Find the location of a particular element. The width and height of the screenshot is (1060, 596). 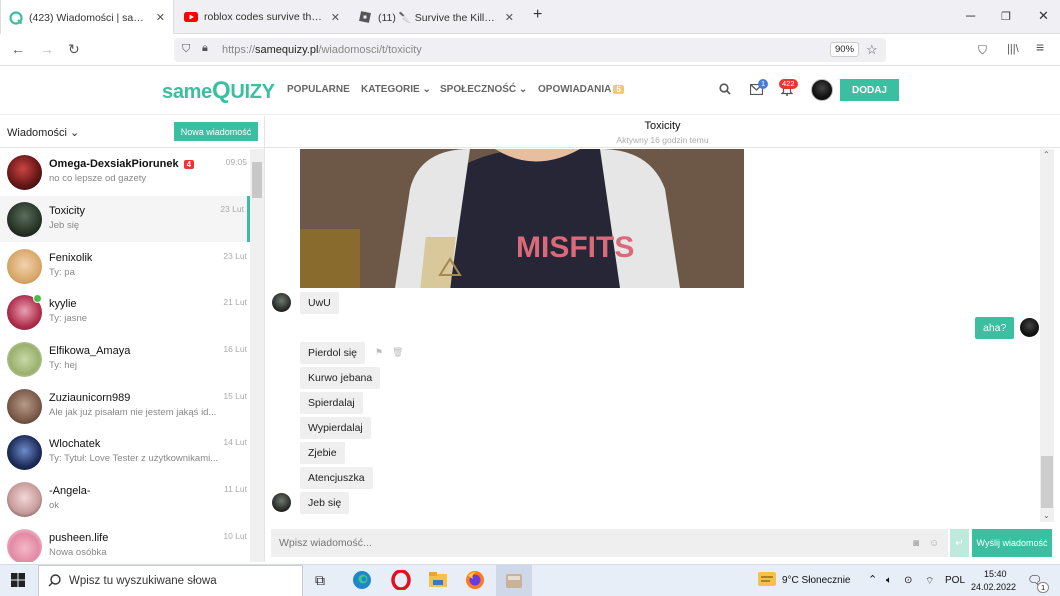

reload-icon: ↻ is located at coordinates (74, 49).